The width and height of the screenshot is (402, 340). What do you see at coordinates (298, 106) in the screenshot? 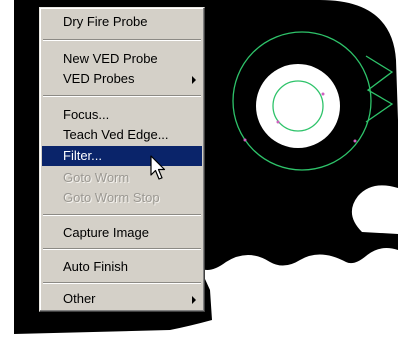
I see `bore-hole` at bounding box center [298, 106].